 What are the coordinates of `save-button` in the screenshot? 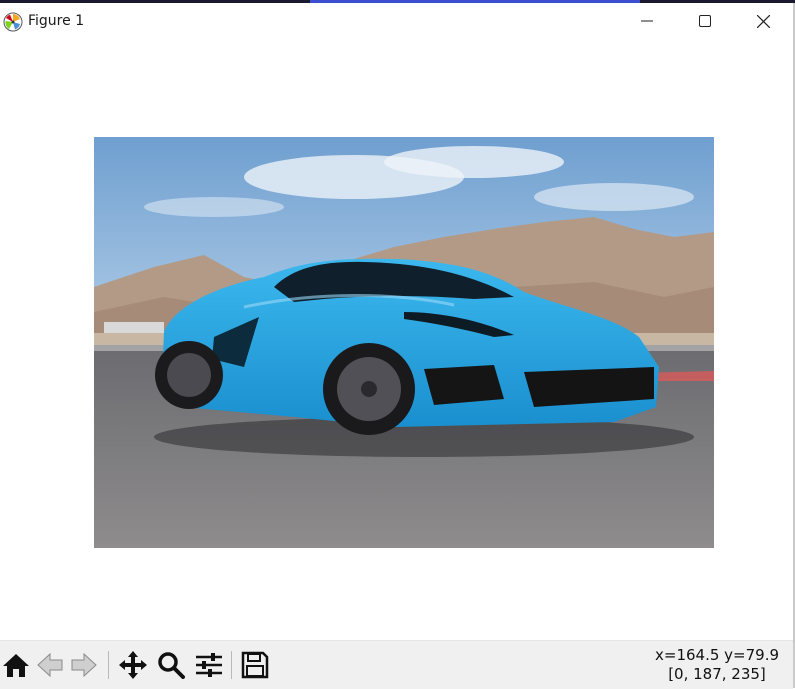 It's located at (255, 665).